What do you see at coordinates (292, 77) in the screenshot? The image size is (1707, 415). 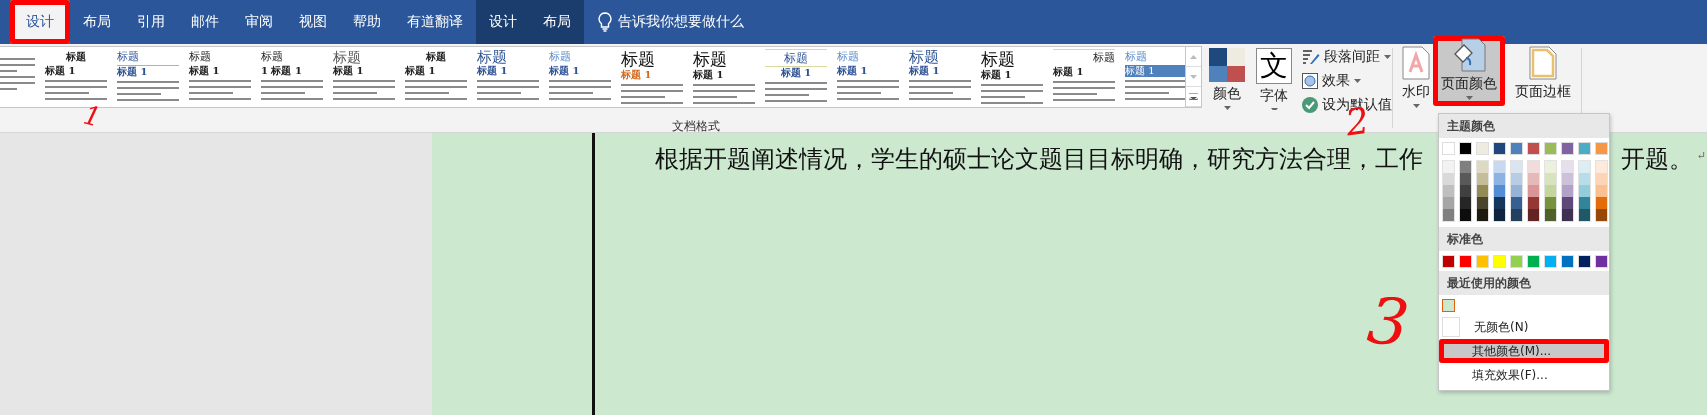 I see `style-thumbnail: 标题 1 标题 1` at bounding box center [292, 77].